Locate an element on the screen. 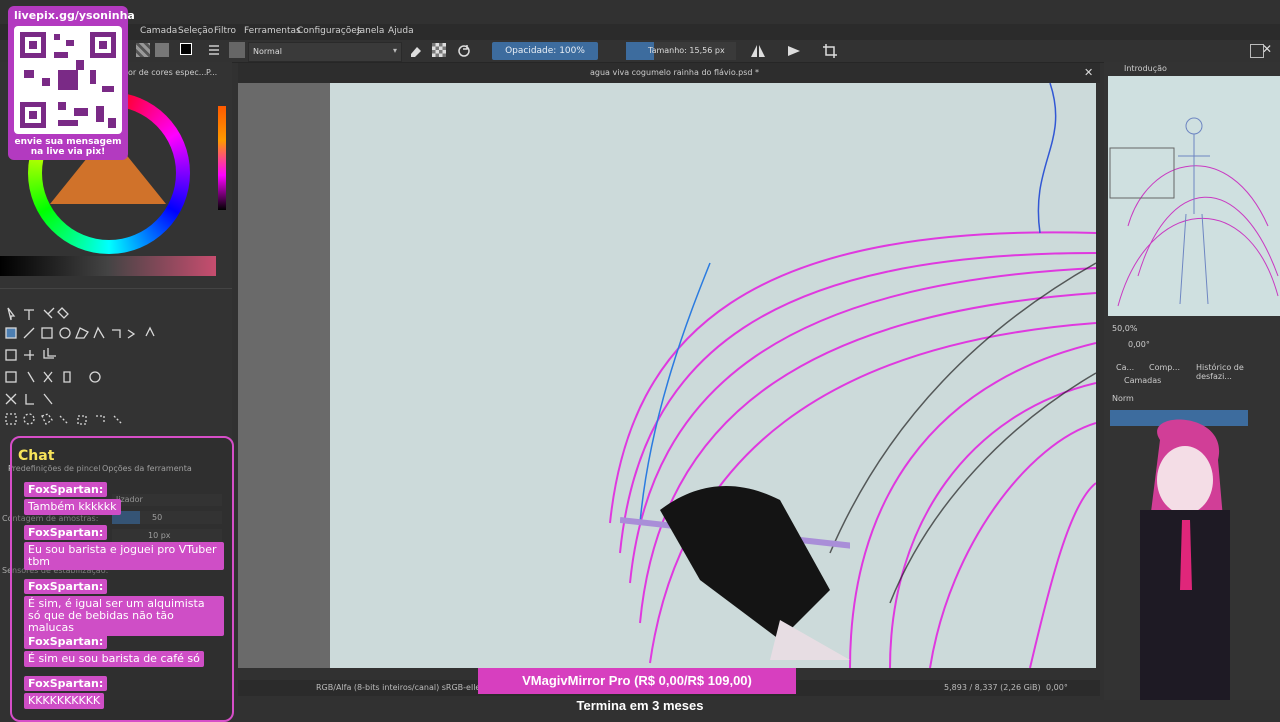  foreground-color-icon is located at coordinates (186, 49).